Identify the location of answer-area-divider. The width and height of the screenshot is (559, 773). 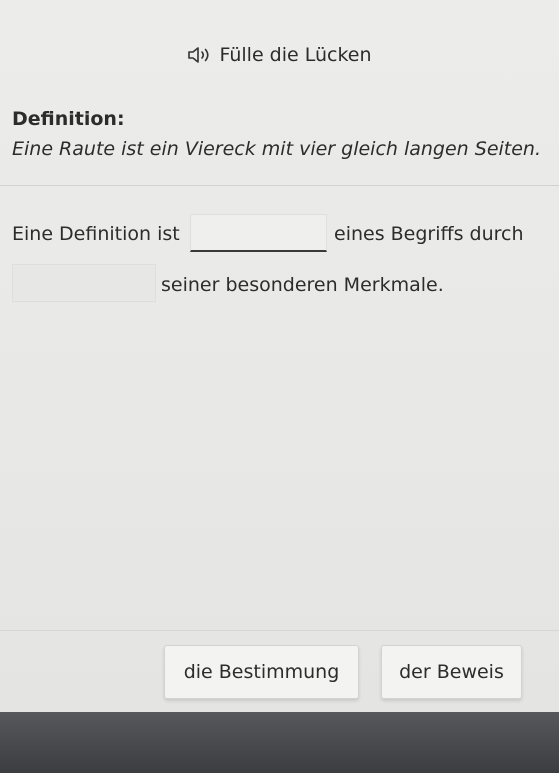
(279, 630).